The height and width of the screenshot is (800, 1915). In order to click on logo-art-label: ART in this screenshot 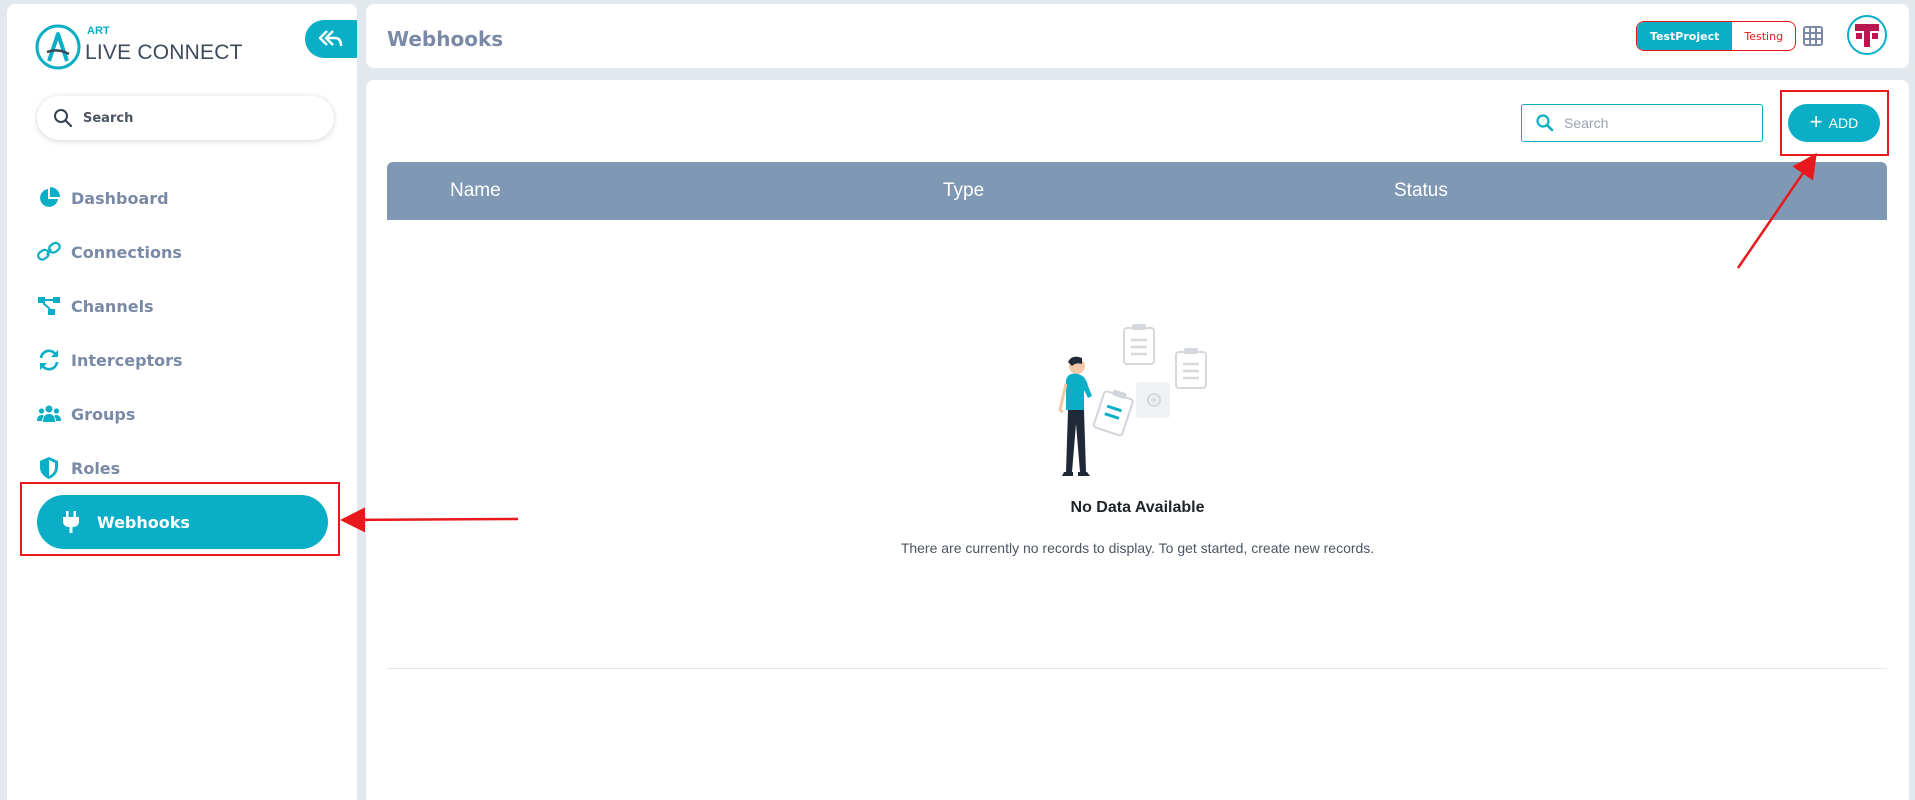, I will do `click(98, 31)`.